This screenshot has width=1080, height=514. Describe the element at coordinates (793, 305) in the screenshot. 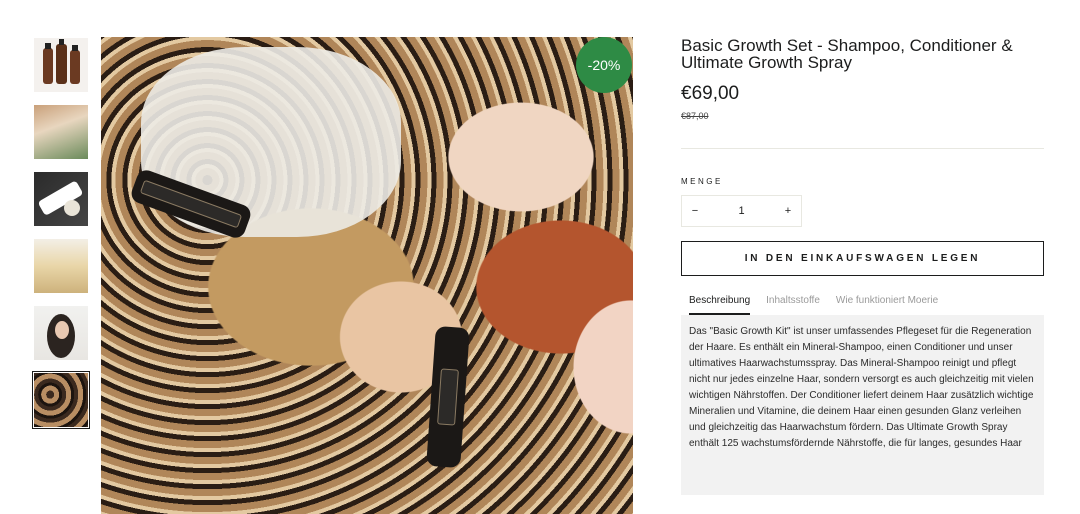

I see `tab-inhaltsstoffe: Inhaltsstoffe` at that location.